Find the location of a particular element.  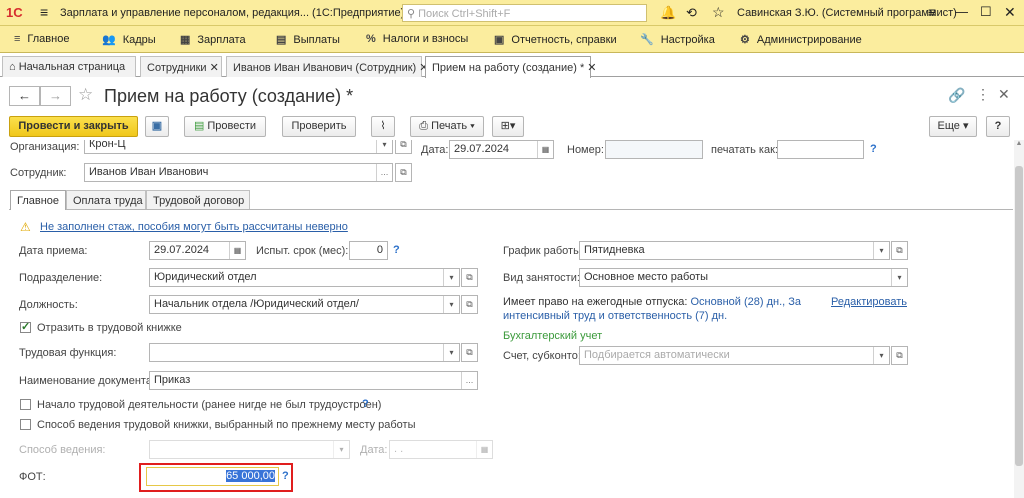

maximize-icon: ☐ is located at coordinates (986, 12).